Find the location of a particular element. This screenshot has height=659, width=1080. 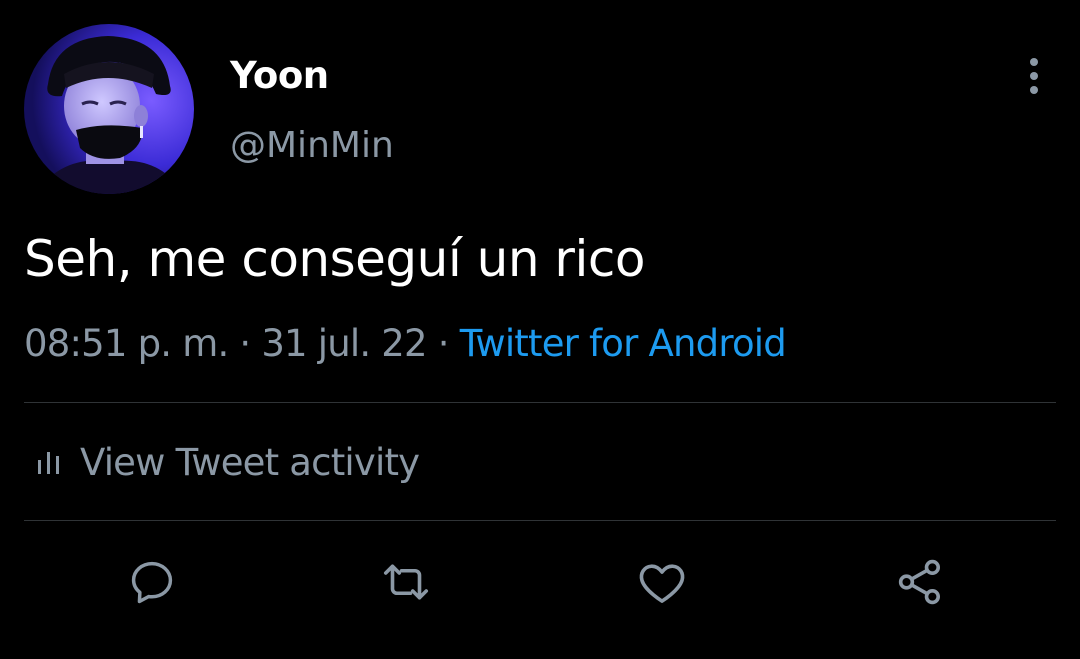

avatar is located at coordinates (109, 109).